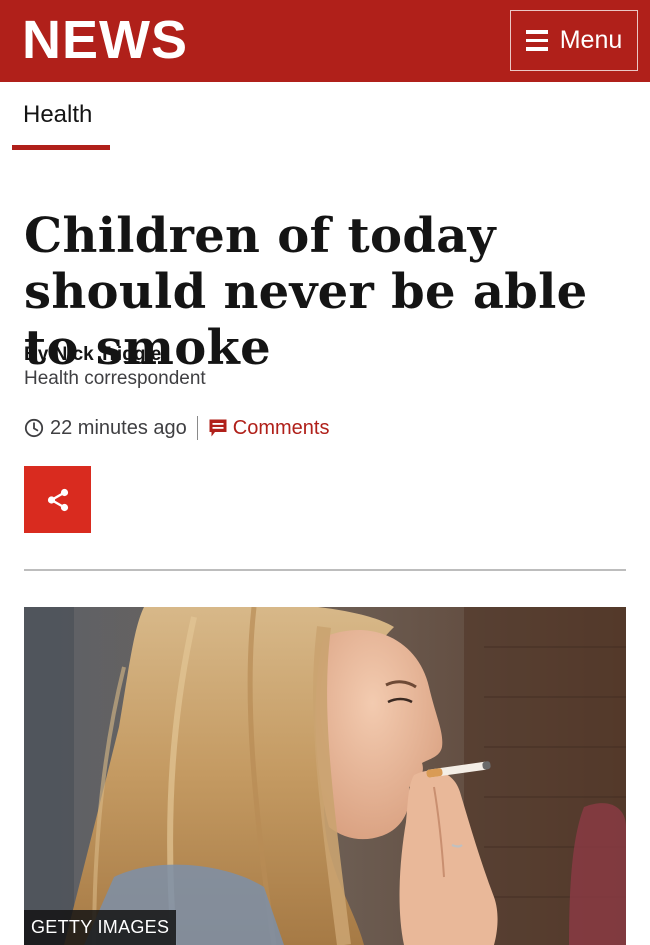 This screenshot has width=650, height=945. Describe the element at coordinates (93, 354) in the screenshot. I see `author-name: By Nick Triggle` at that location.